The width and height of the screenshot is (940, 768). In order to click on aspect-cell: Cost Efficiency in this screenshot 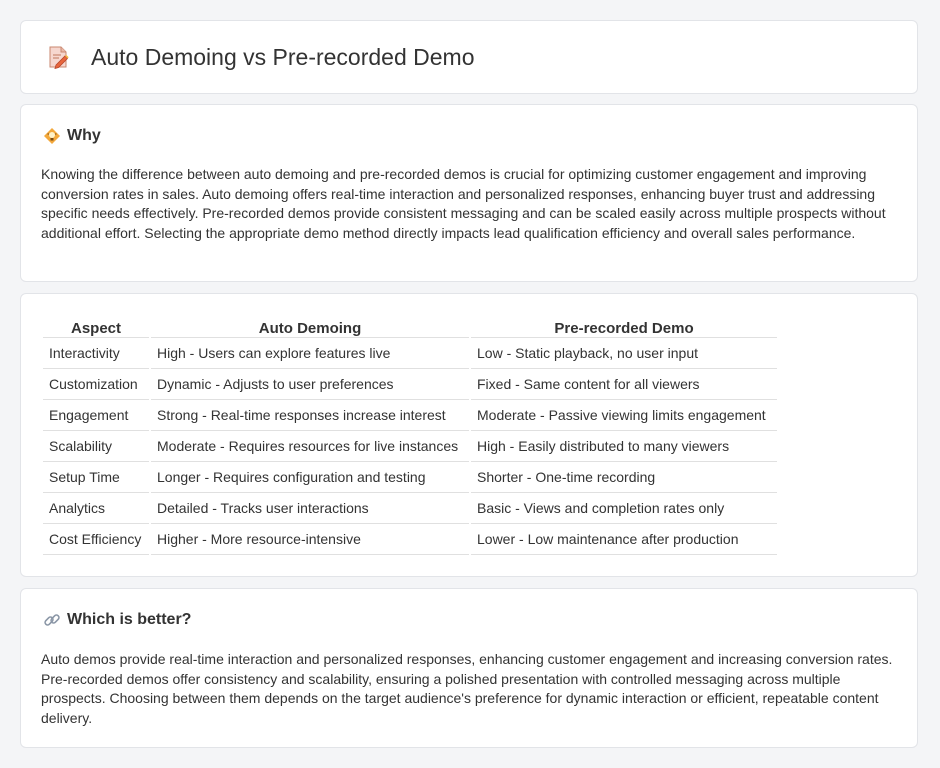, I will do `click(96, 539)`.